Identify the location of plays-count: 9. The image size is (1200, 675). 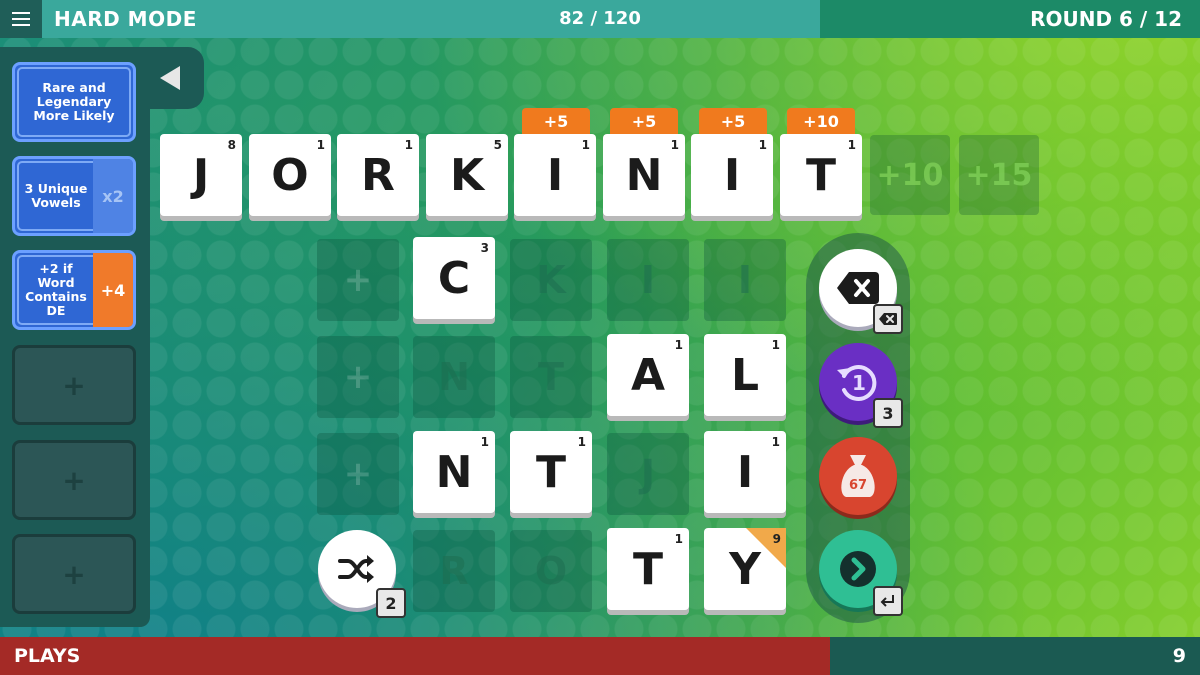
(1179, 656).